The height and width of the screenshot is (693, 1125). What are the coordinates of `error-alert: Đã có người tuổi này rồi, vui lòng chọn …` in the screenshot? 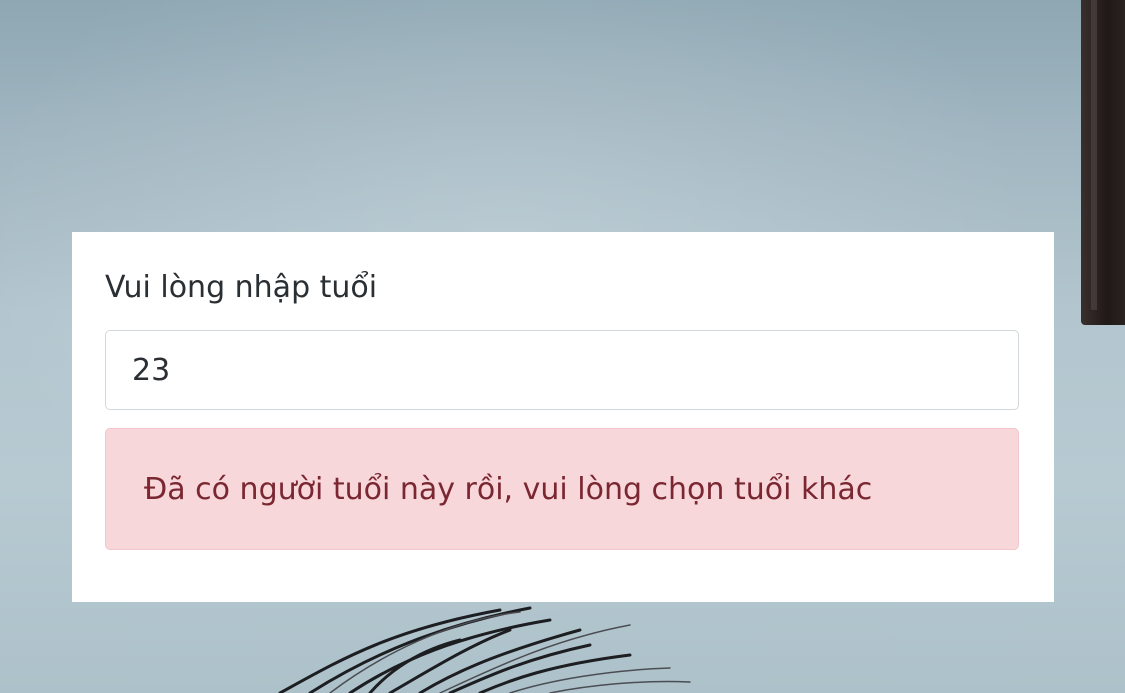 It's located at (562, 489).